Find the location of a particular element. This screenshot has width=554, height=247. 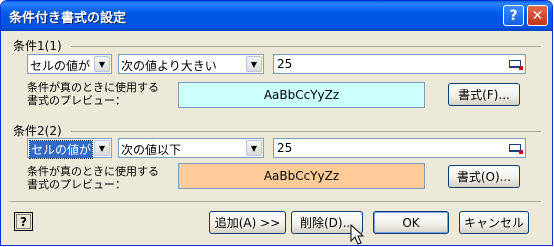

condition2-type-value: セルの値が is located at coordinates (61, 149).